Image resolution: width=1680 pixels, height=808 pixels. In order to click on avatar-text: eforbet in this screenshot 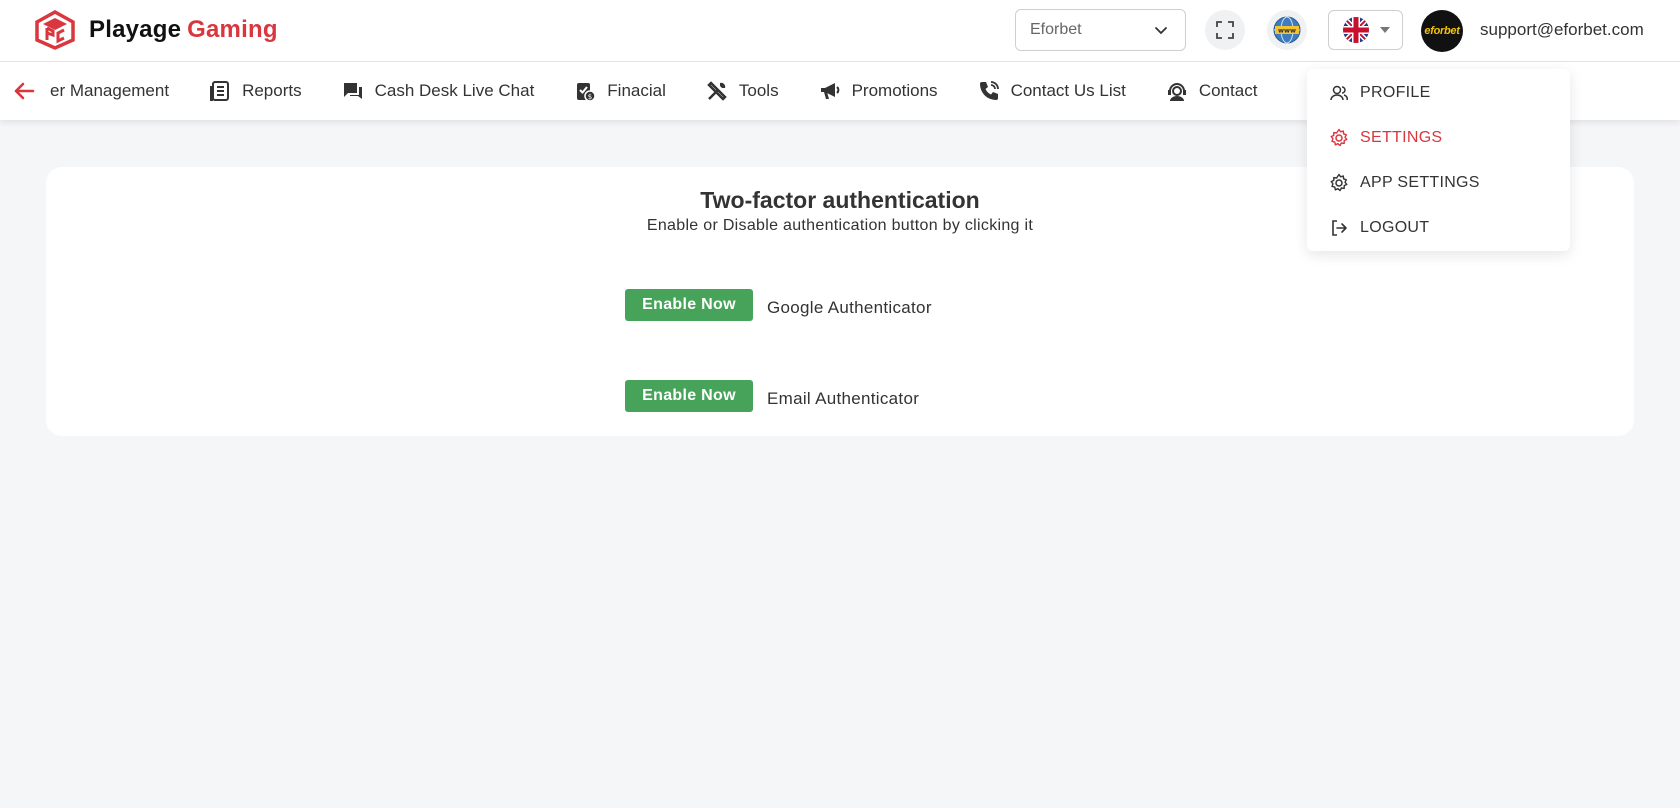, I will do `click(1442, 31)`.